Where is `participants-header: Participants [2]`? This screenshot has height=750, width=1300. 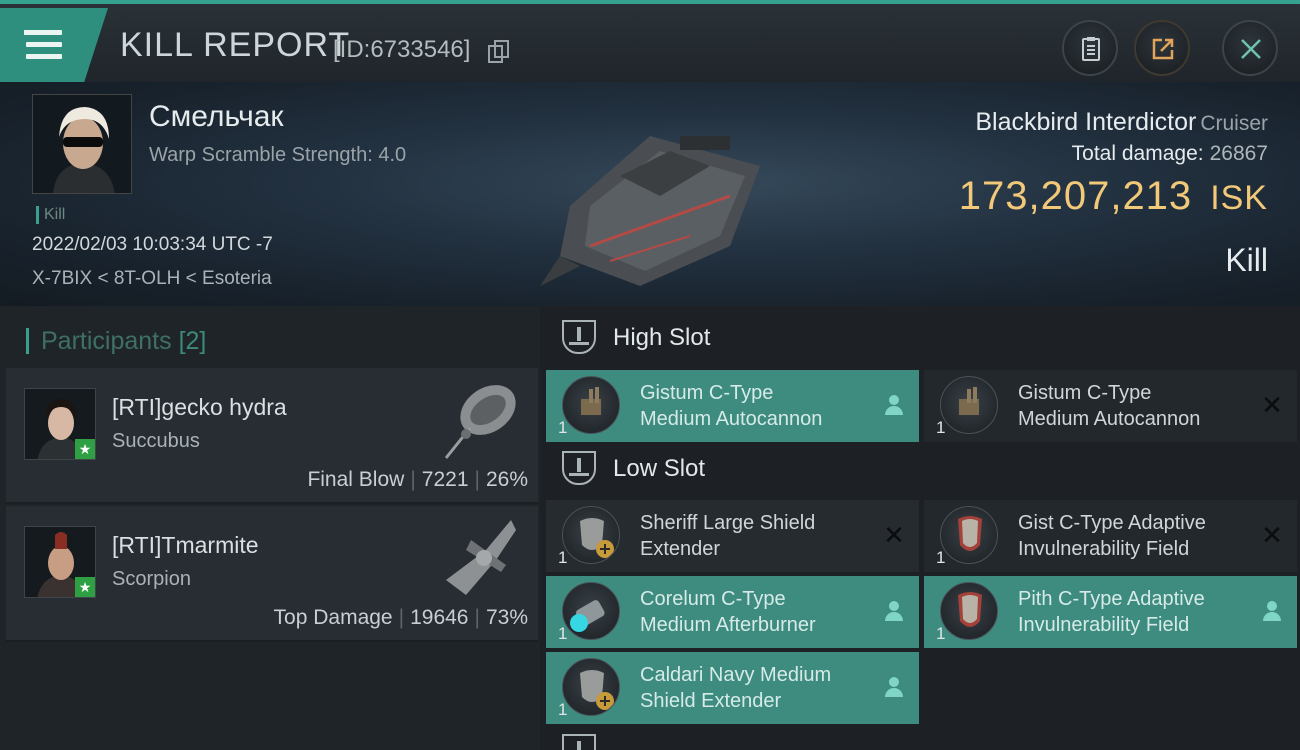
participants-header: Participants [2] is located at coordinates (116, 341).